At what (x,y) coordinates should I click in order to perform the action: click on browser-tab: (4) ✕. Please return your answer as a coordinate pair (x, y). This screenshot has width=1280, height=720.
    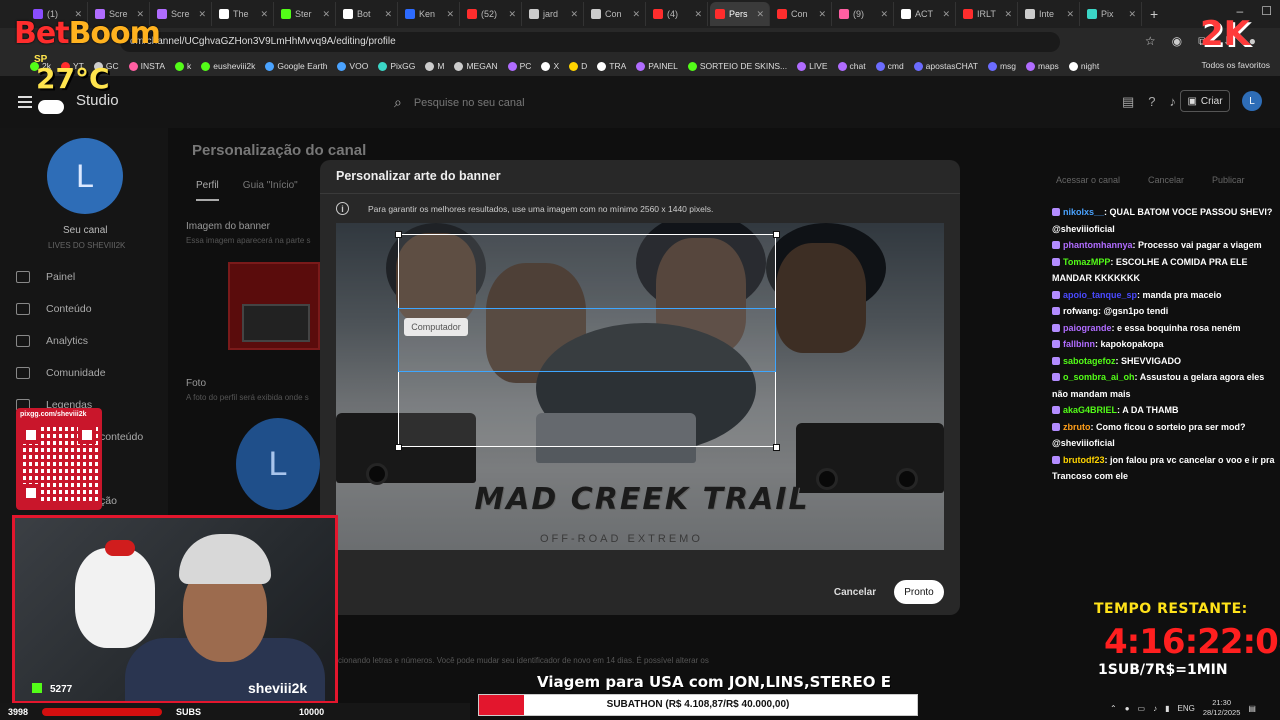
    Looking at the image, I should click on (678, 14).